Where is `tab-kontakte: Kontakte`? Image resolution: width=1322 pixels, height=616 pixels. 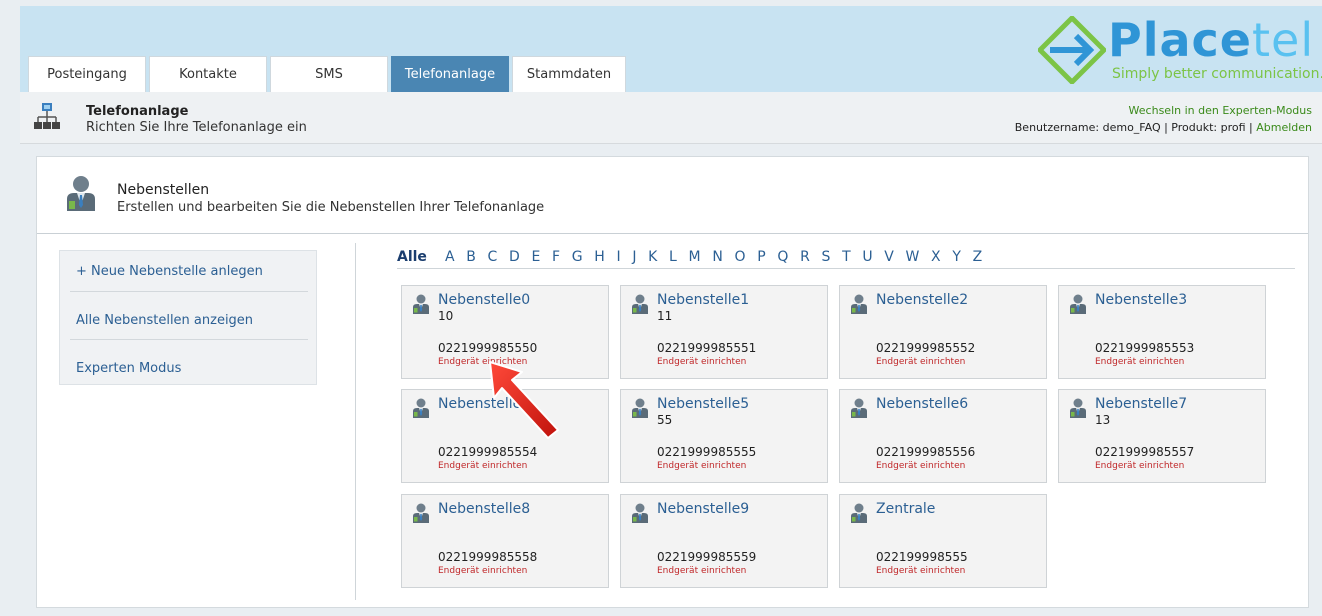
tab-kontakte: Kontakte is located at coordinates (208, 74).